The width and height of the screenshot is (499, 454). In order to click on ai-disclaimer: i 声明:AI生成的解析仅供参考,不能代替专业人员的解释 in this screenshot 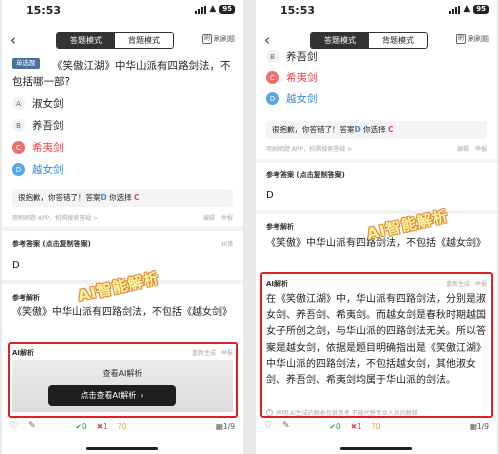, I will do `click(342, 412)`.